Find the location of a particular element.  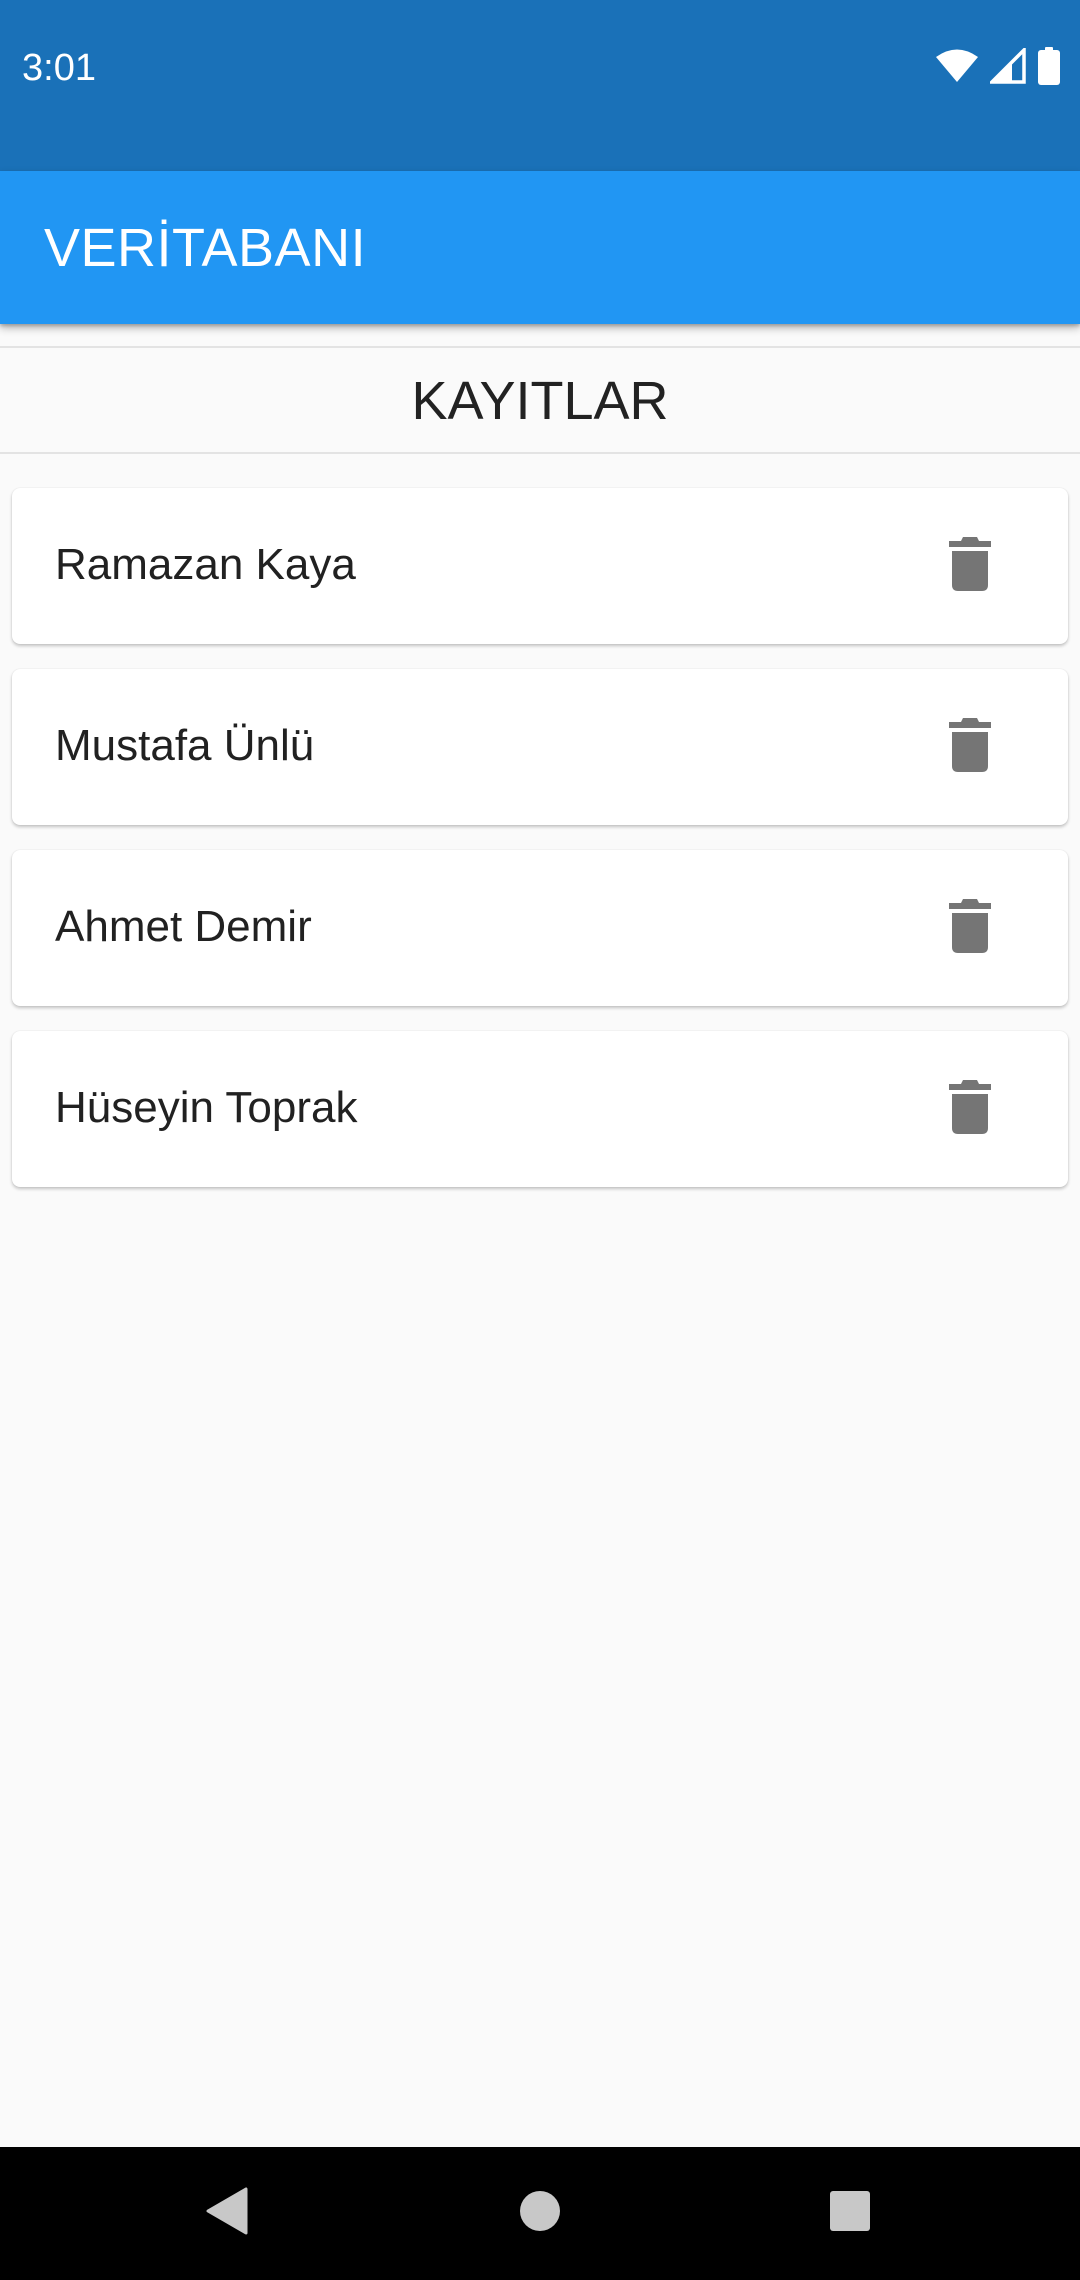

app-bar: VERİTABANI is located at coordinates (540, 247).